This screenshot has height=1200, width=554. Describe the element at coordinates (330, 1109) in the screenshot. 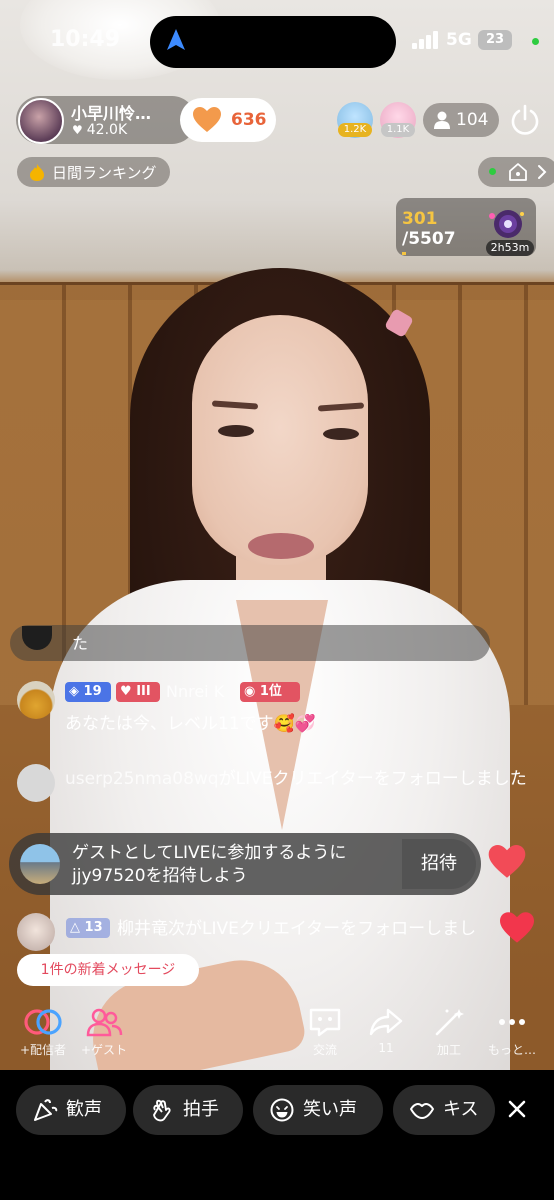

I see `laugh-label: 笑い声` at that location.